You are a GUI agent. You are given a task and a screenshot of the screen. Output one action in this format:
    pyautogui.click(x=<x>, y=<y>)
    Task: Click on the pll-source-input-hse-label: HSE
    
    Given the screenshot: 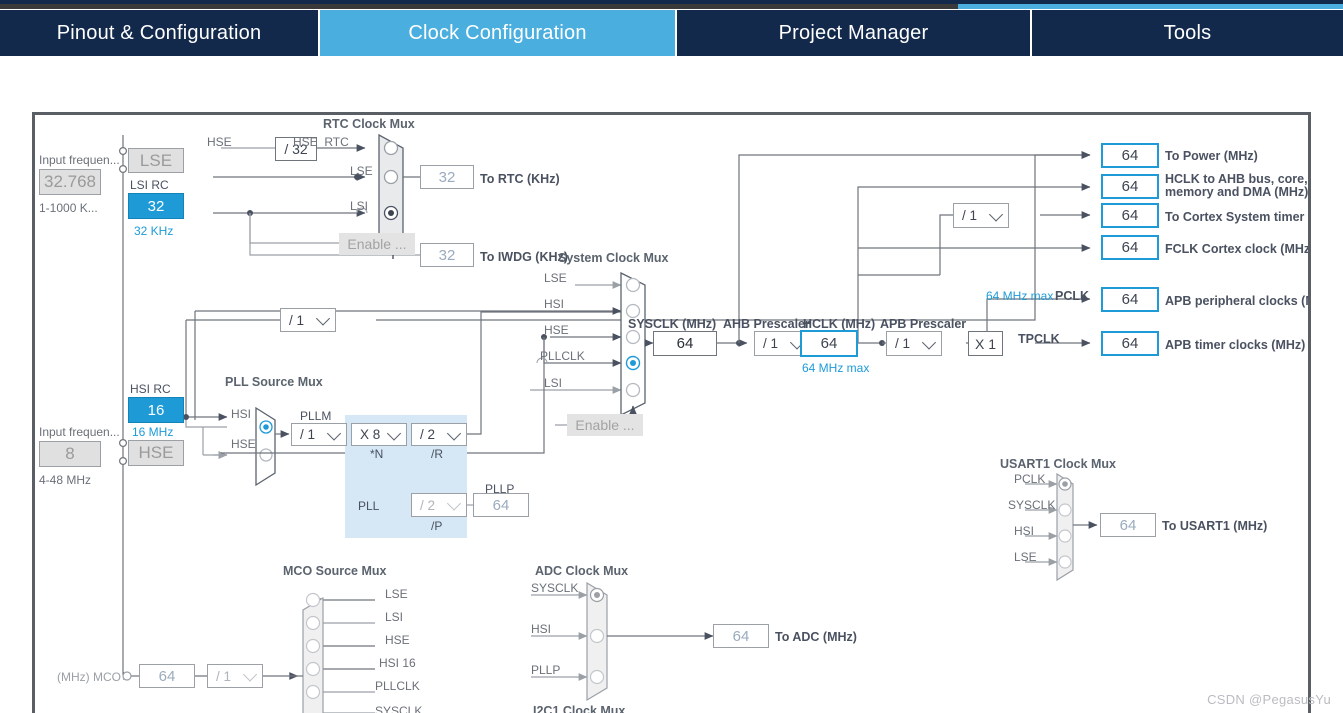 What is the action you would take?
    pyautogui.click(x=243, y=444)
    